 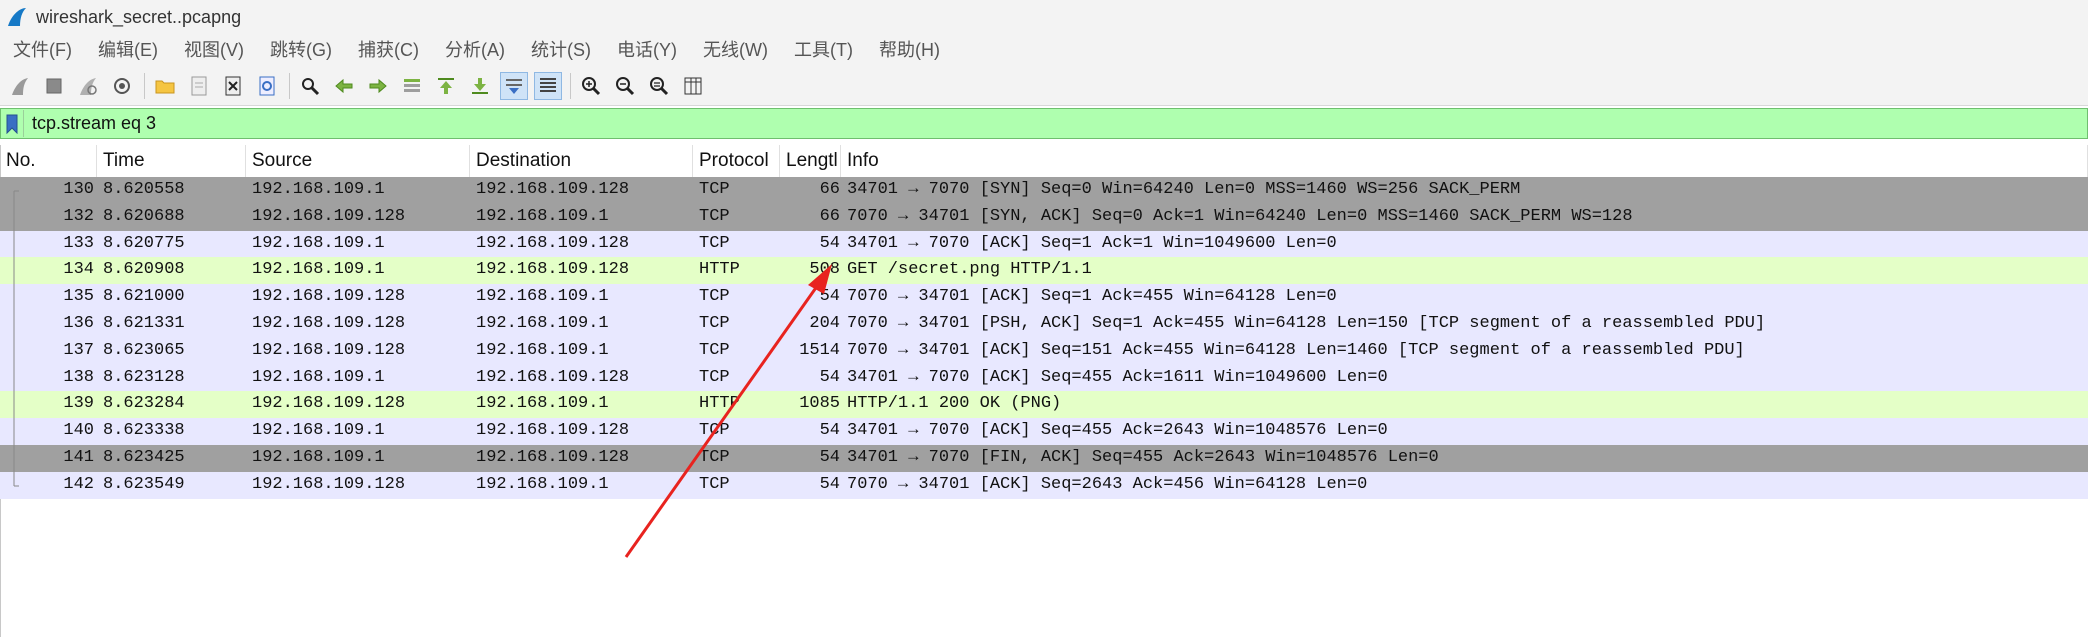 I want to click on cell-len: 204, so click(x=824, y=323).